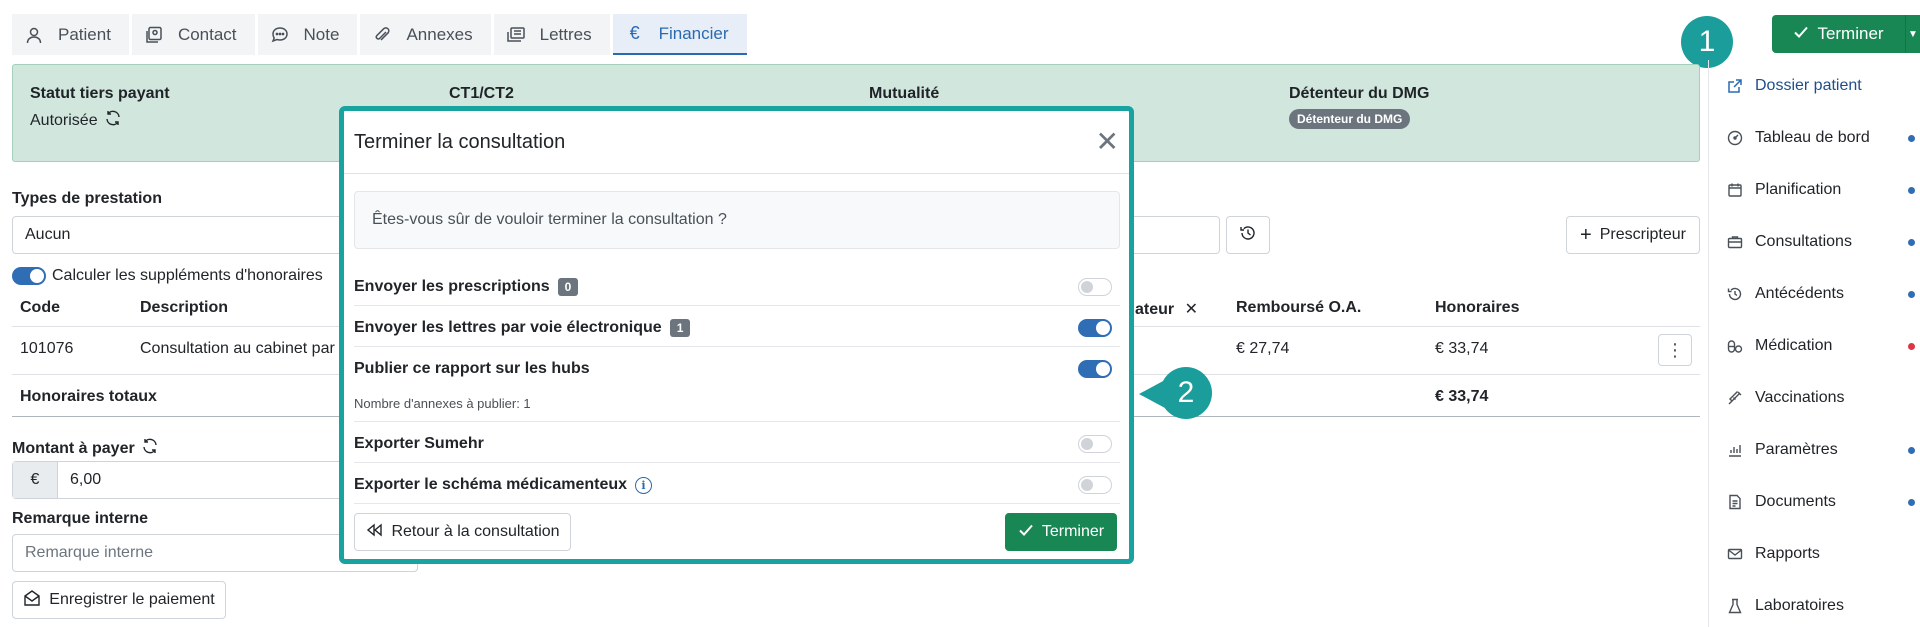  I want to click on tab-lettres: Lettres, so click(551, 34).